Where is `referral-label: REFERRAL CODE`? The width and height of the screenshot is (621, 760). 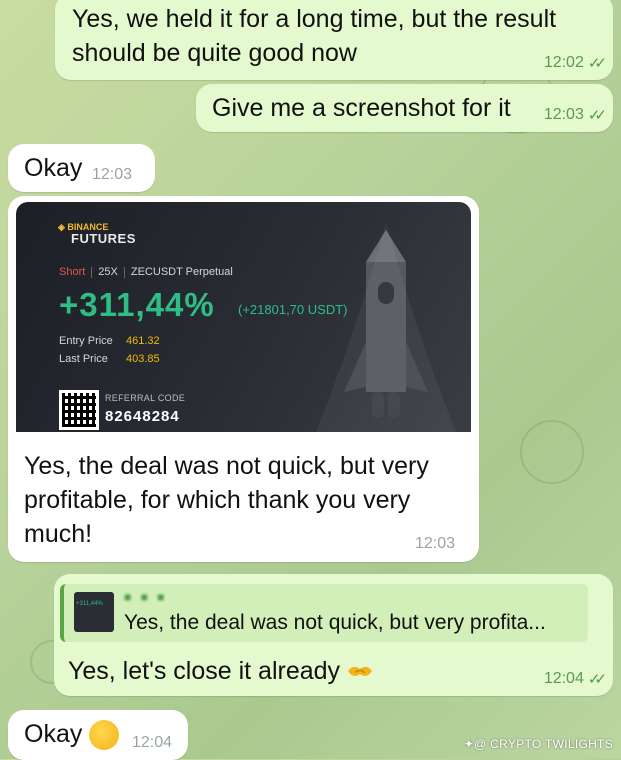
referral-label: REFERRAL CODE is located at coordinates (145, 398).